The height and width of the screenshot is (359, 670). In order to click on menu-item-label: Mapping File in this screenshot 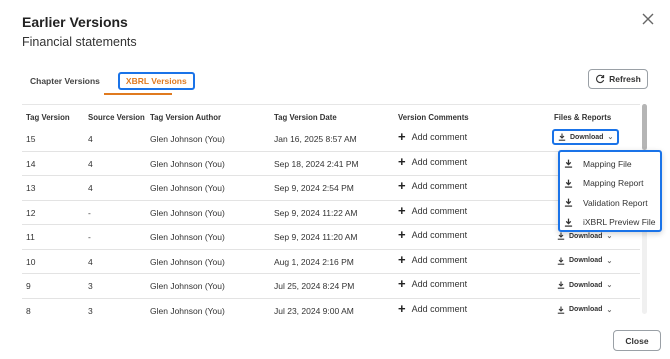, I will do `click(607, 163)`.